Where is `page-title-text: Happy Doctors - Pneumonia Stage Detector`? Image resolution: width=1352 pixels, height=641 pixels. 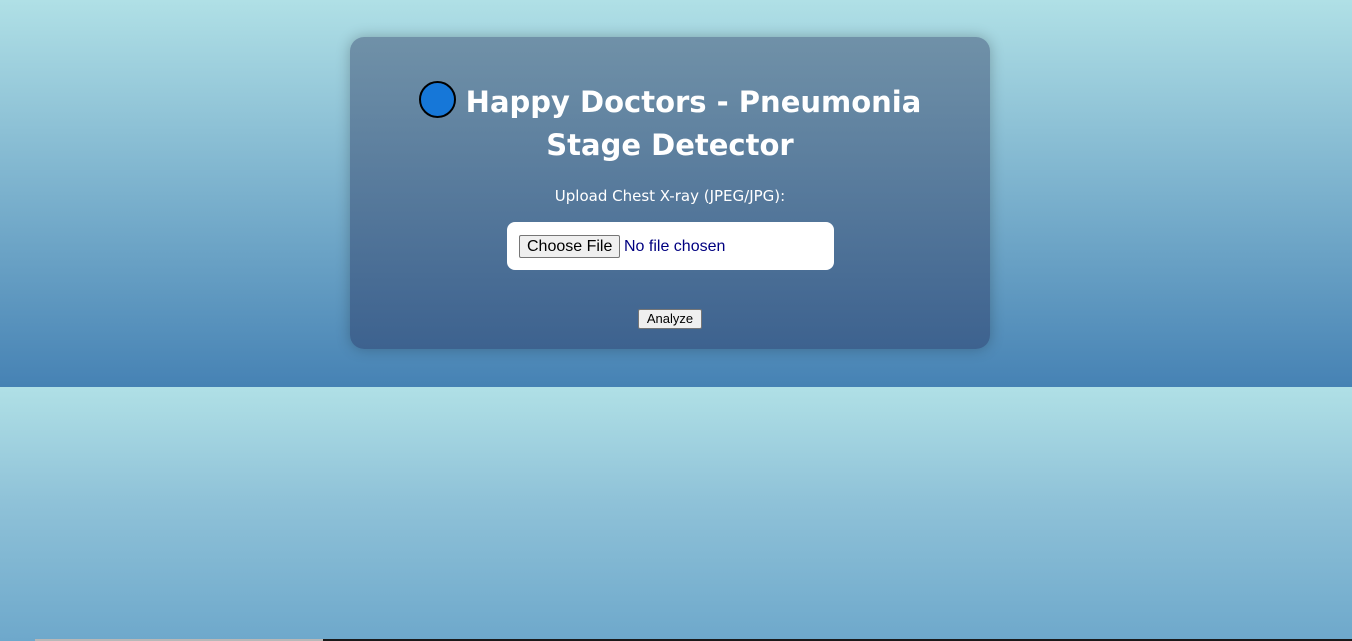
page-title-text: Happy Doctors - Pneumonia Stage Detector is located at coordinates (693, 123).